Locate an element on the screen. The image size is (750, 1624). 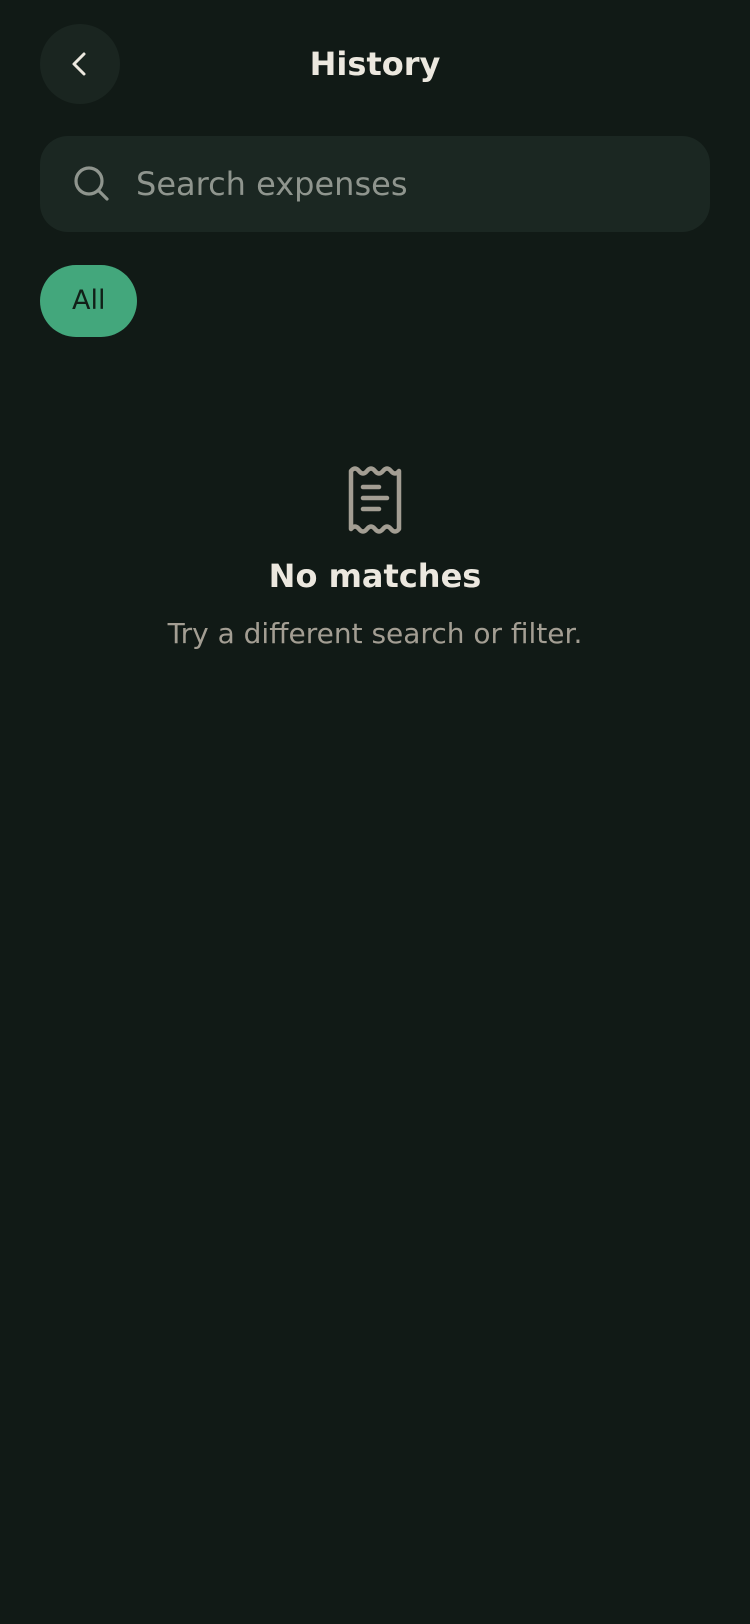
search-bar is located at coordinates (375, 184).